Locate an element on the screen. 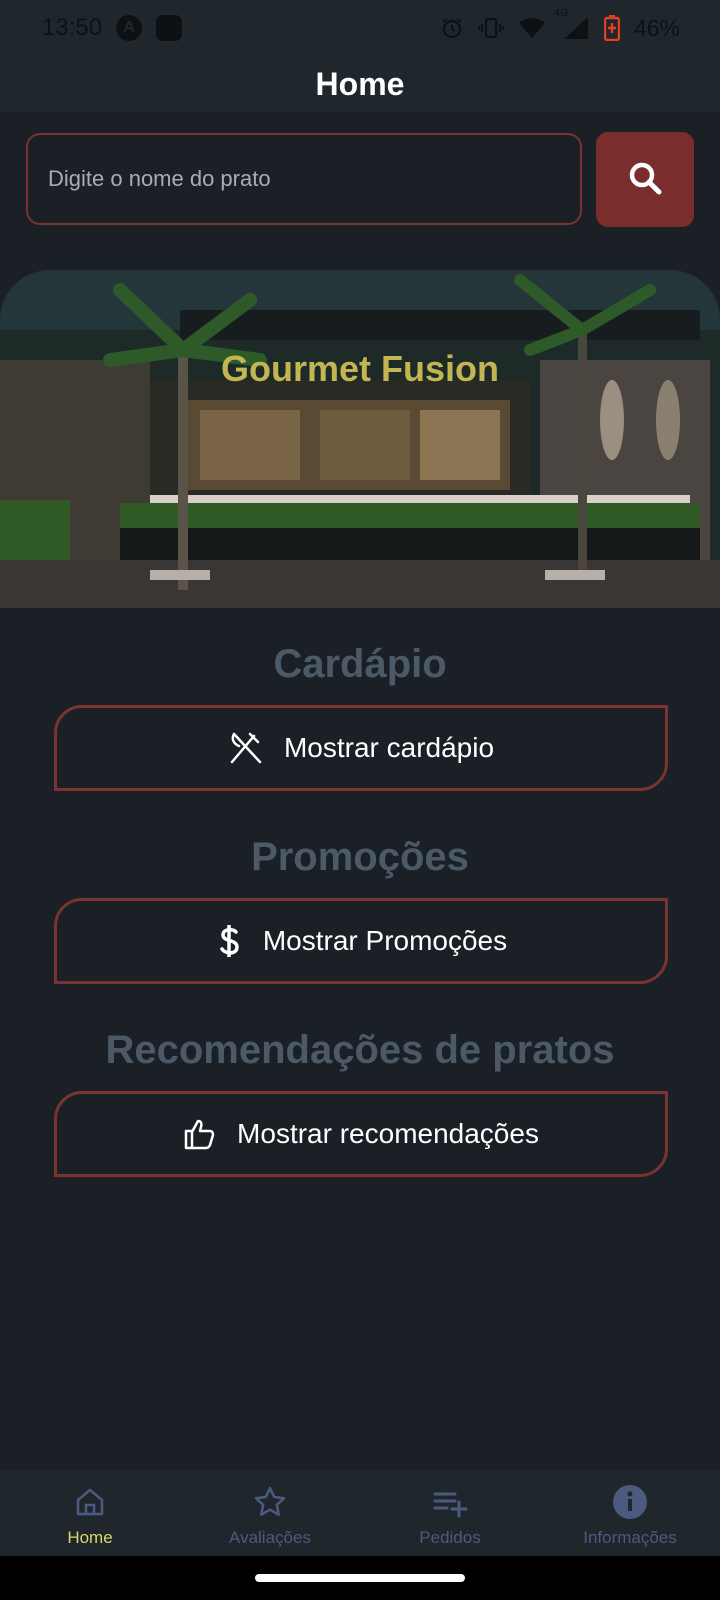  app-header: Home is located at coordinates (360, 84).